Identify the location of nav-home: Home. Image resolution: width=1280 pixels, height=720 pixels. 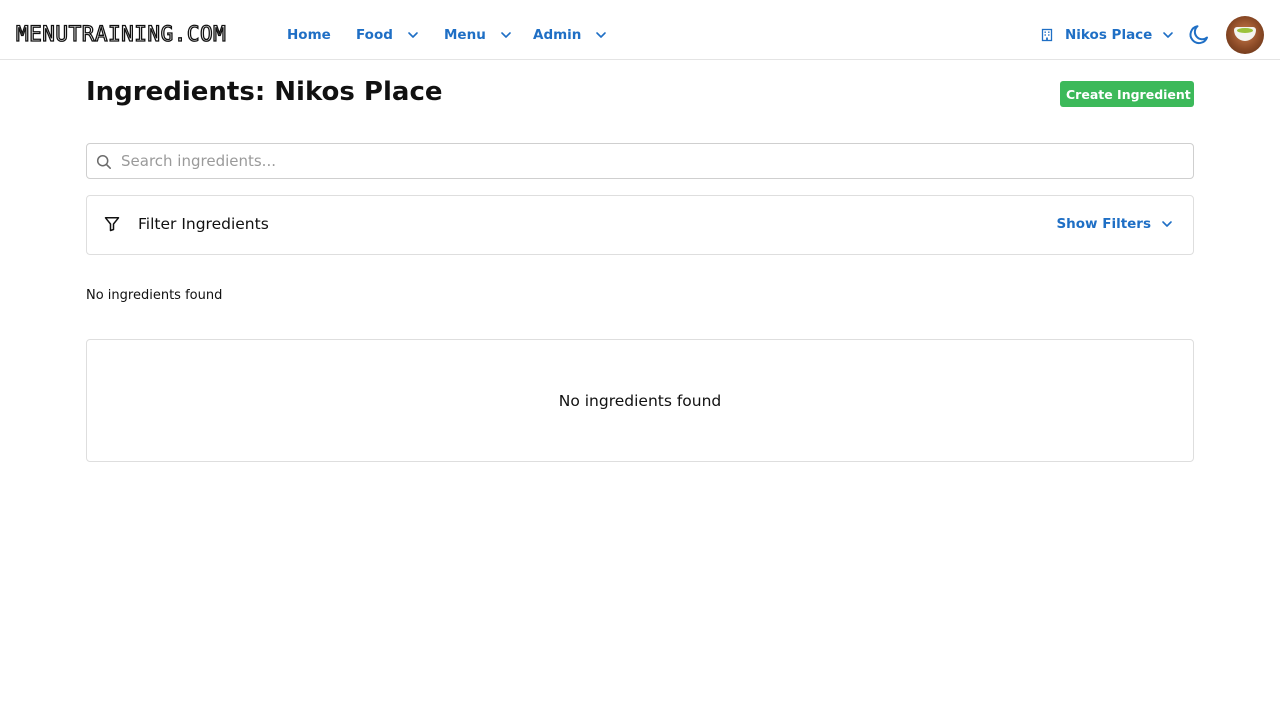
(309, 35).